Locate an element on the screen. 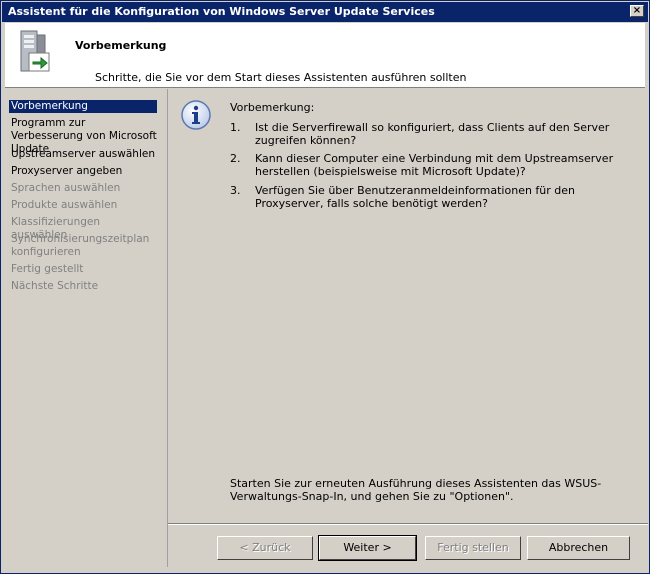  close-button: × is located at coordinates (637, 11).